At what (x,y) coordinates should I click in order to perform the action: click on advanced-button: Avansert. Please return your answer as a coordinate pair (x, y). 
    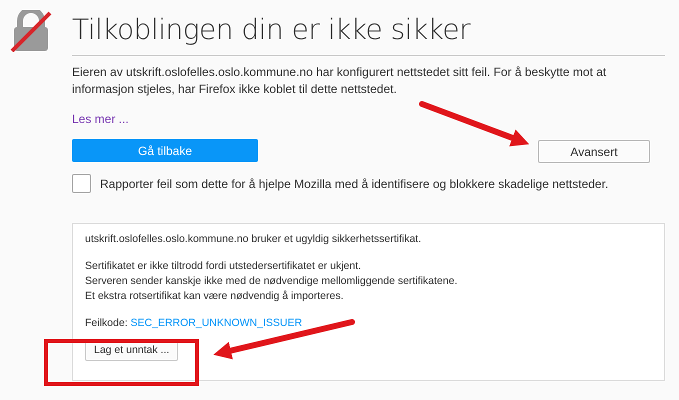
    Looking at the image, I should click on (594, 151).